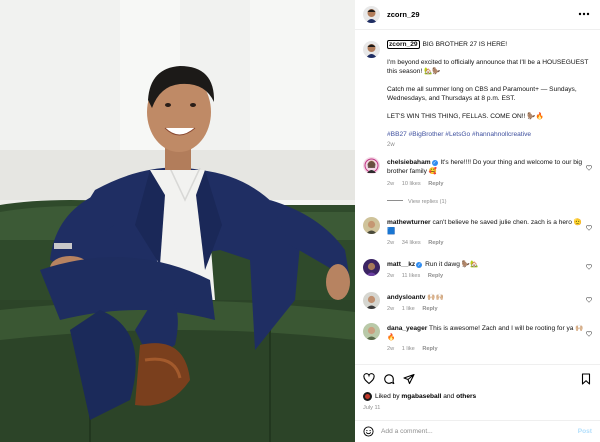 This screenshot has width=600, height=442. What do you see at coordinates (586, 379) in the screenshot?
I see `bookmark-icon` at bounding box center [586, 379].